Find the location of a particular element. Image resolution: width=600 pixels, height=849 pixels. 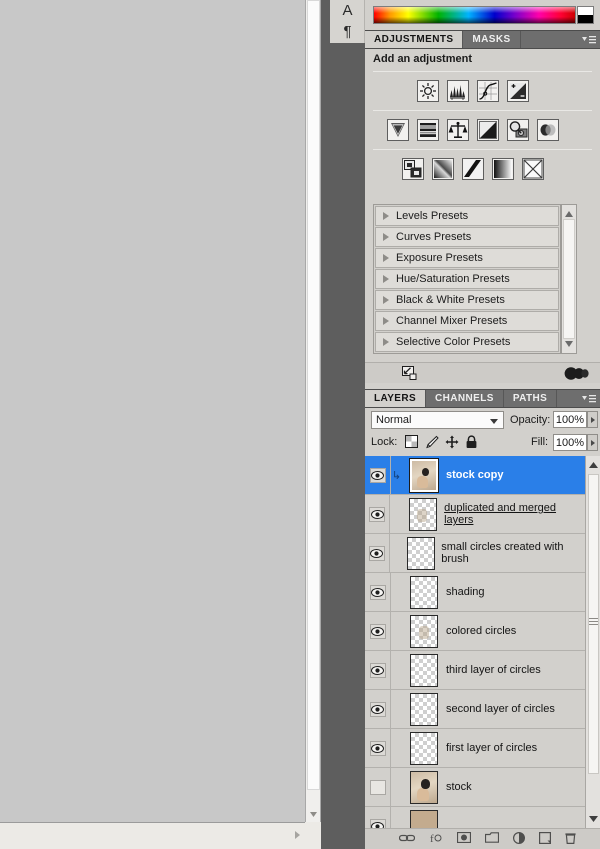

layer-name: shading is located at coordinates (465, 592).